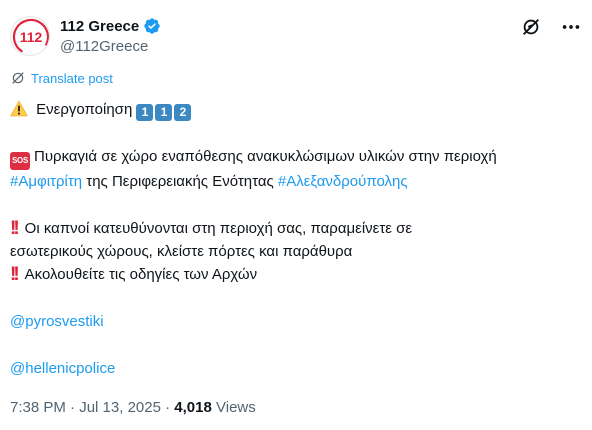 The height and width of the screenshot is (430, 592). I want to click on sos-icon: SOS, so click(20, 161).